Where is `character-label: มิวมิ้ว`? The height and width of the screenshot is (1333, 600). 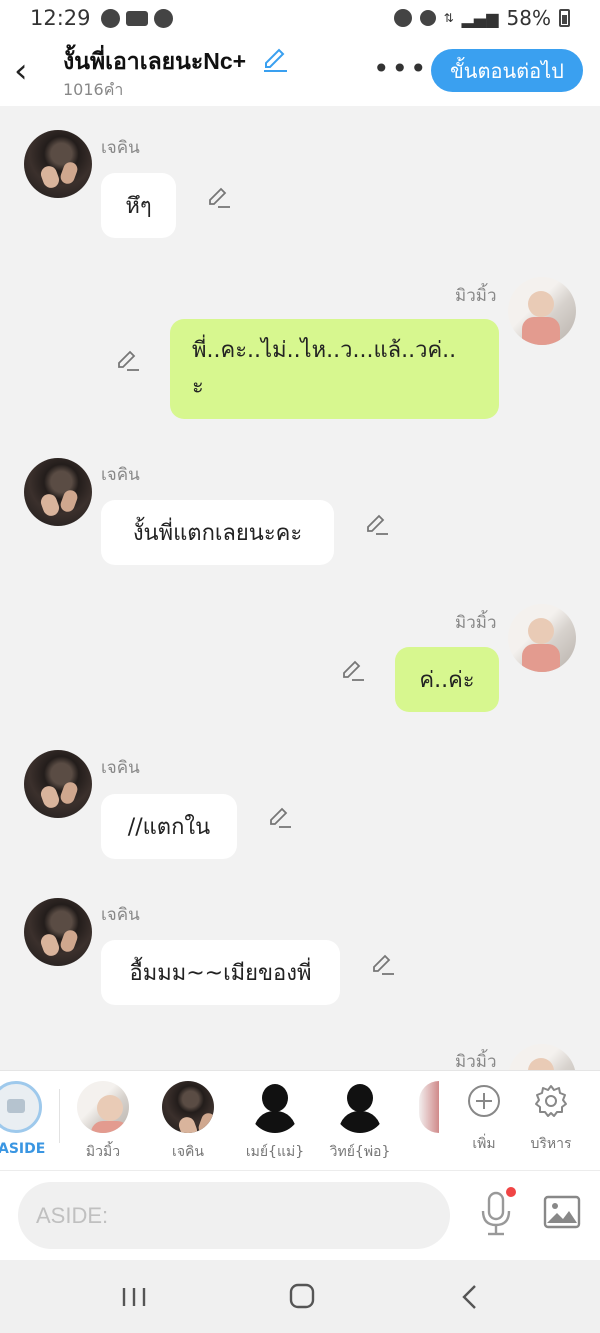 character-label: มิวมิ้ว is located at coordinates (103, 1152).